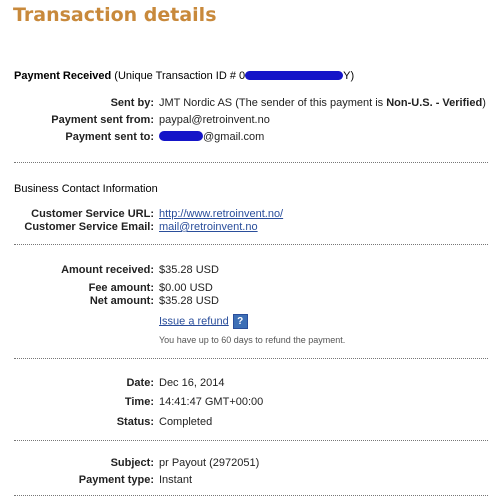 The height and width of the screenshot is (500, 493). Describe the element at coordinates (121, 288) in the screenshot. I see `fee-amount-label: Fee amount:` at that location.